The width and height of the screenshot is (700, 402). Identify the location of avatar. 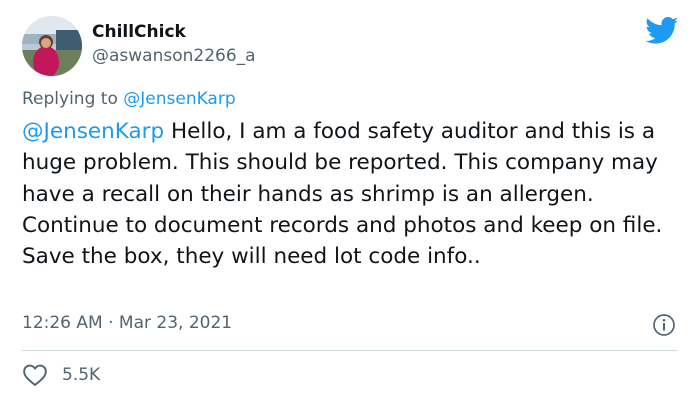
(52, 46).